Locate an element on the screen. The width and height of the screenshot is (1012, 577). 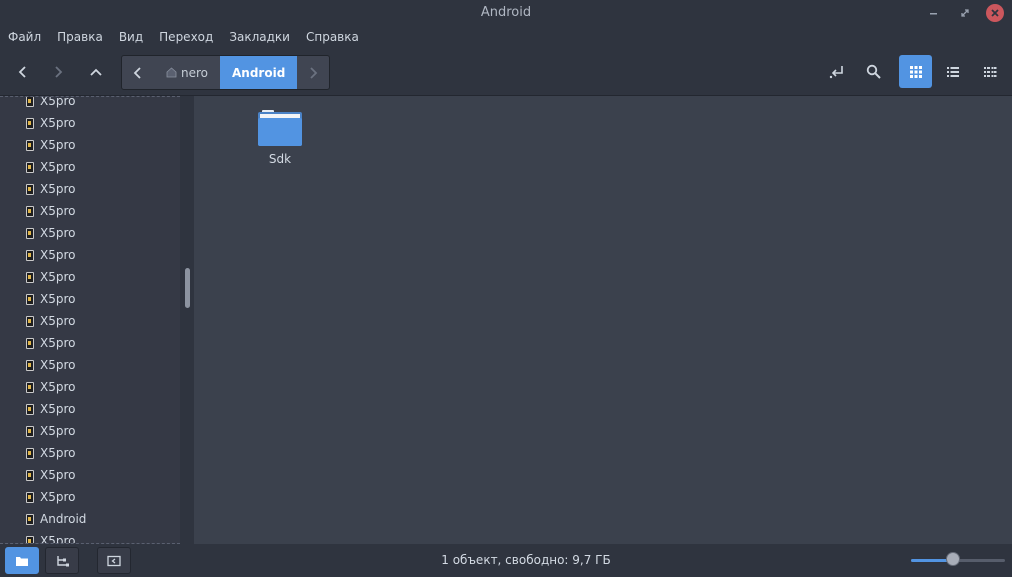
close-button is located at coordinates (995, 13).